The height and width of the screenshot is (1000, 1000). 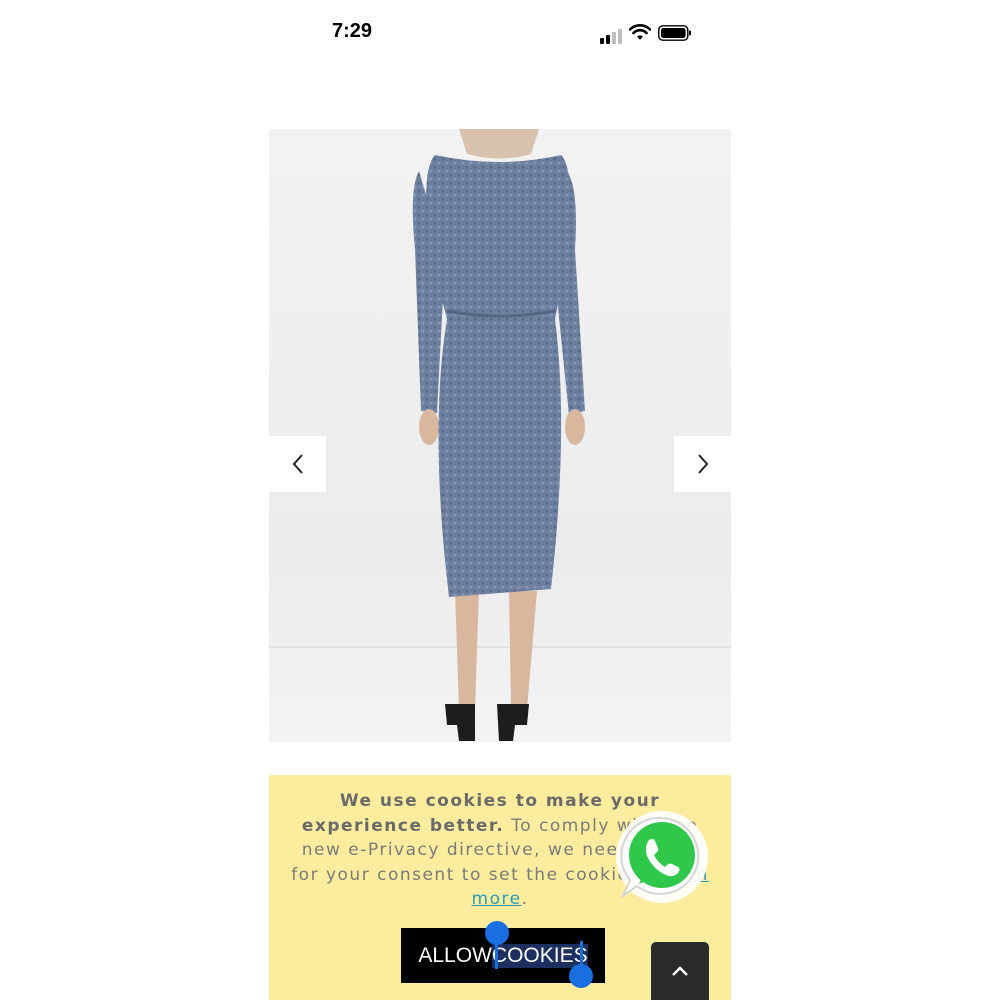 What do you see at coordinates (581, 976) in the screenshot?
I see `selection-knob-end` at bounding box center [581, 976].